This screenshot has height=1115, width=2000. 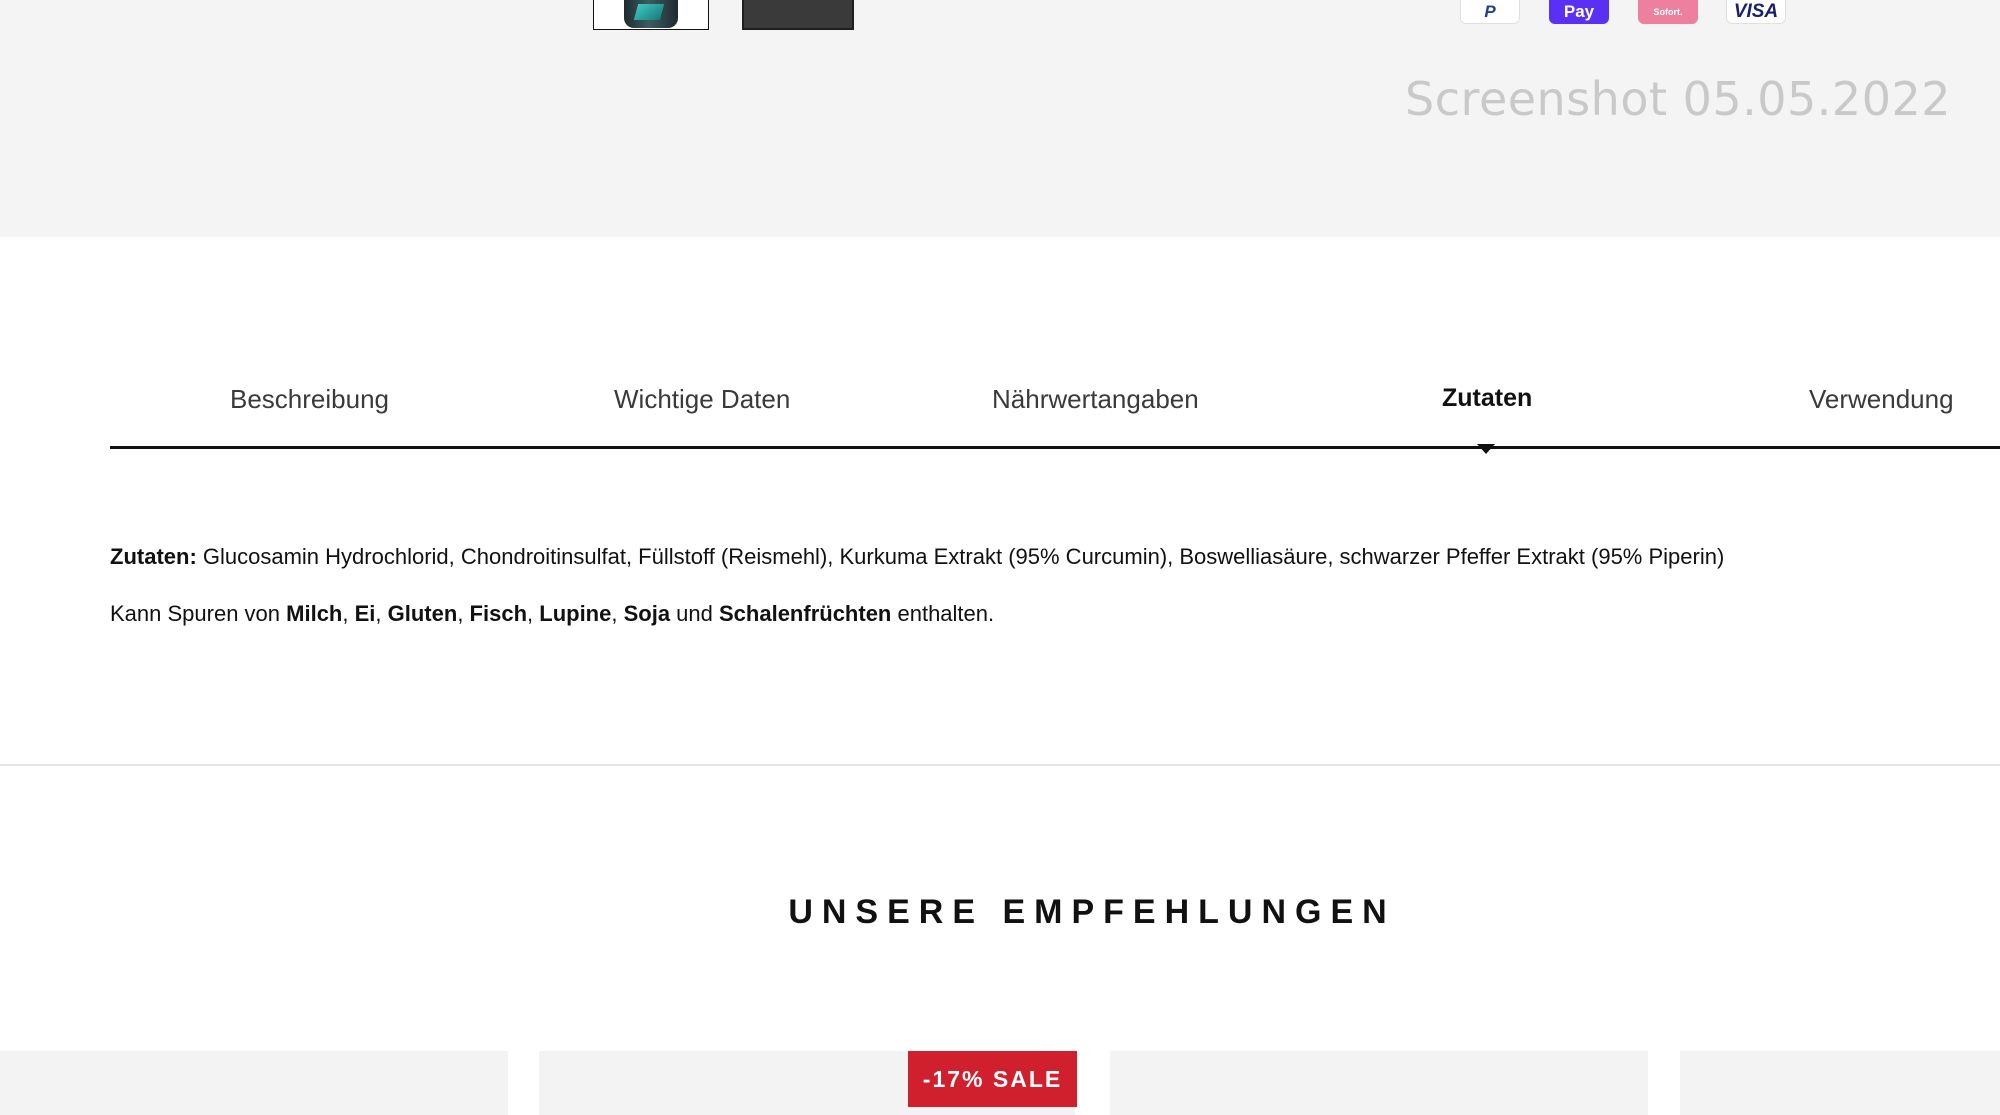 I want to click on allergen-item: Lupine, so click(x=575, y=613).